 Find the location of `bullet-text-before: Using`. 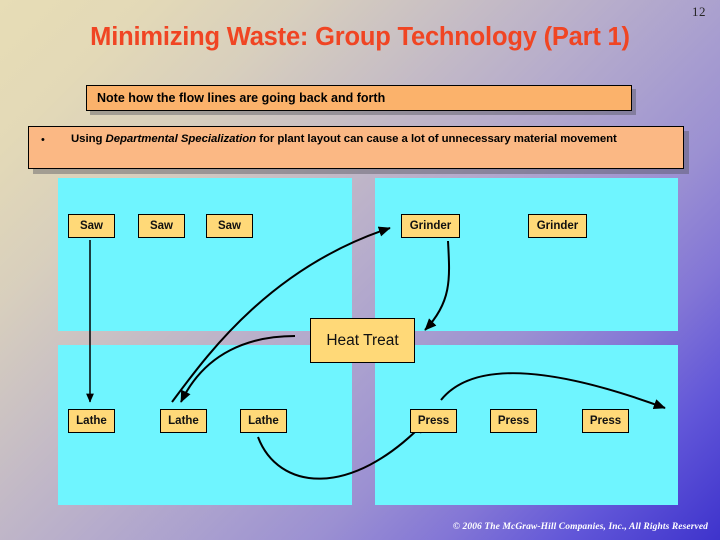

bullet-text-before: Using is located at coordinates (88, 139).